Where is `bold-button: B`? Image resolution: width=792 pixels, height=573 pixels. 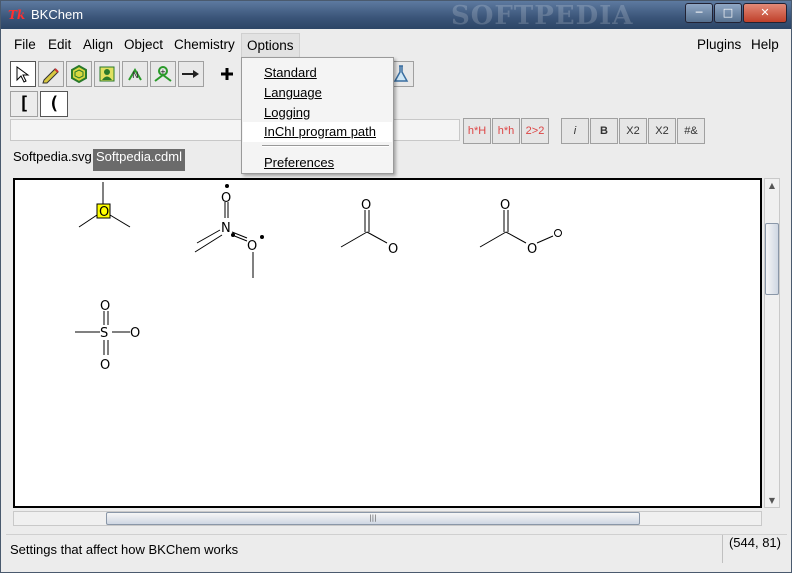 bold-button: B is located at coordinates (604, 131).